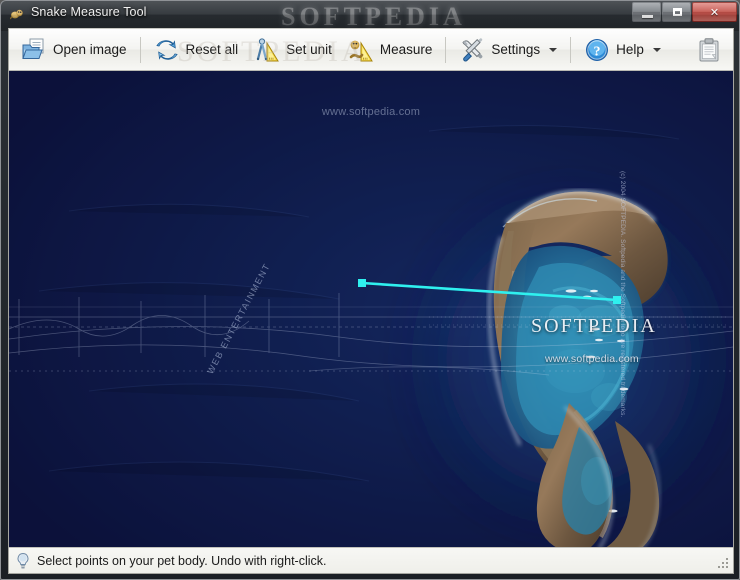  What do you see at coordinates (361, 50) in the screenshot?
I see `snake-ruler-icon` at bounding box center [361, 50].